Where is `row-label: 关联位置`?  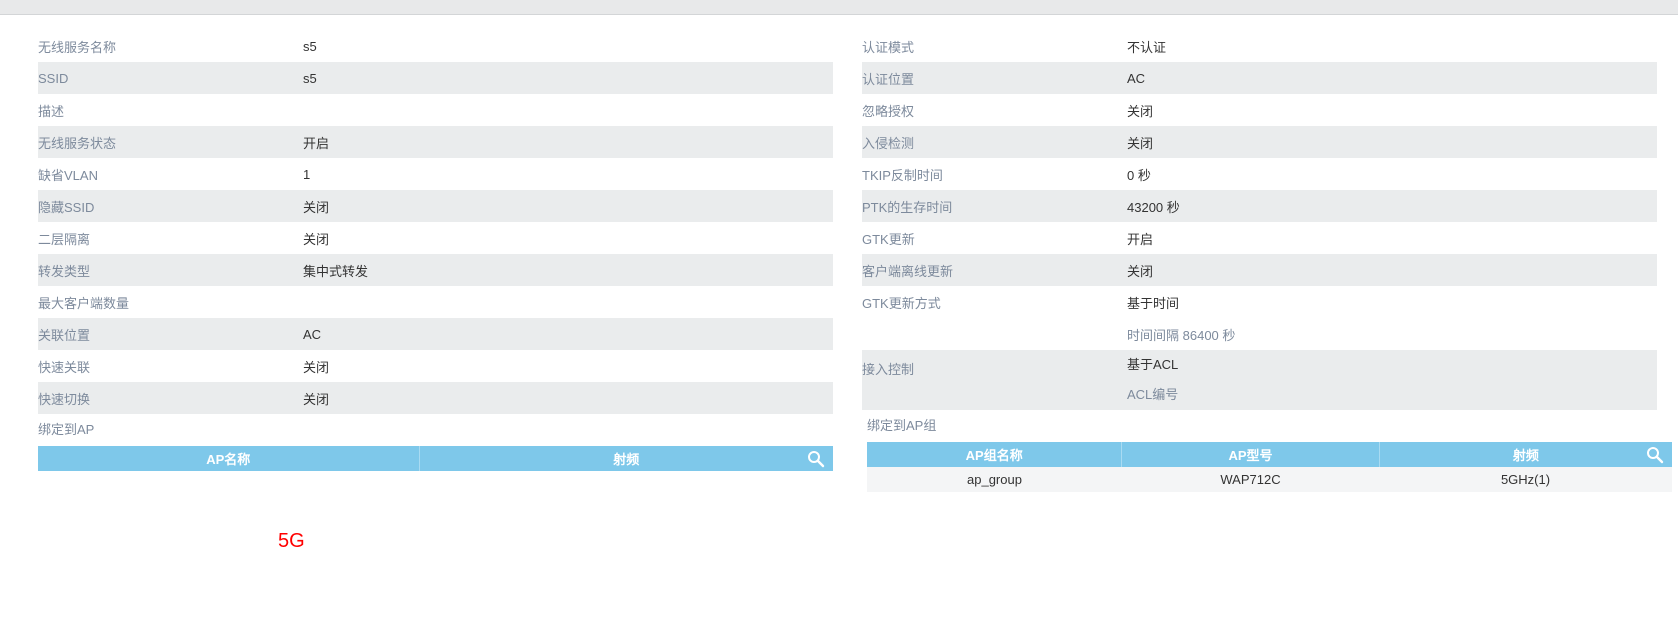
row-label: 关联位置 is located at coordinates (64, 335).